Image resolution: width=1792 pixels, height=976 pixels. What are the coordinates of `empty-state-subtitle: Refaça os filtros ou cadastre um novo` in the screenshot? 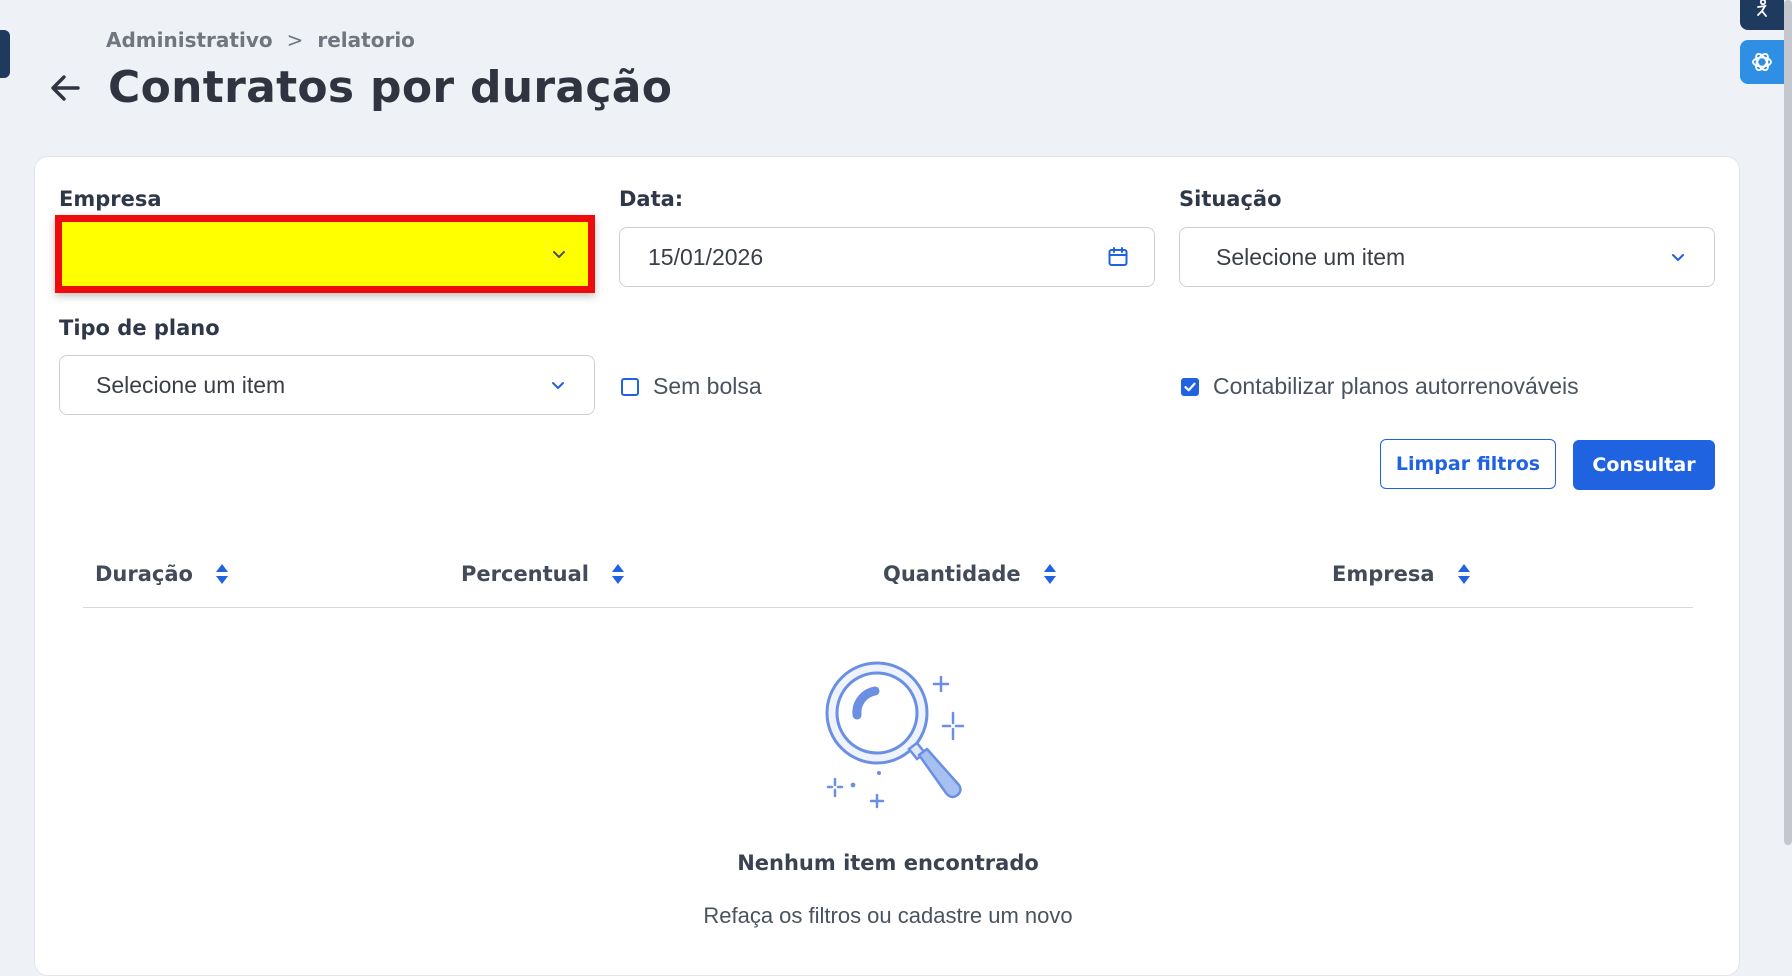 It's located at (888, 915).